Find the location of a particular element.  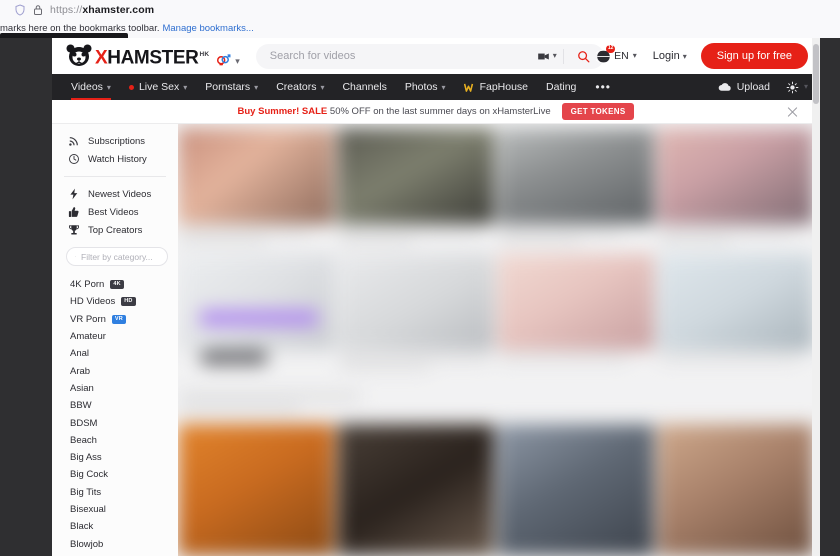

category-item: Blowjob is located at coordinates (115, 543).